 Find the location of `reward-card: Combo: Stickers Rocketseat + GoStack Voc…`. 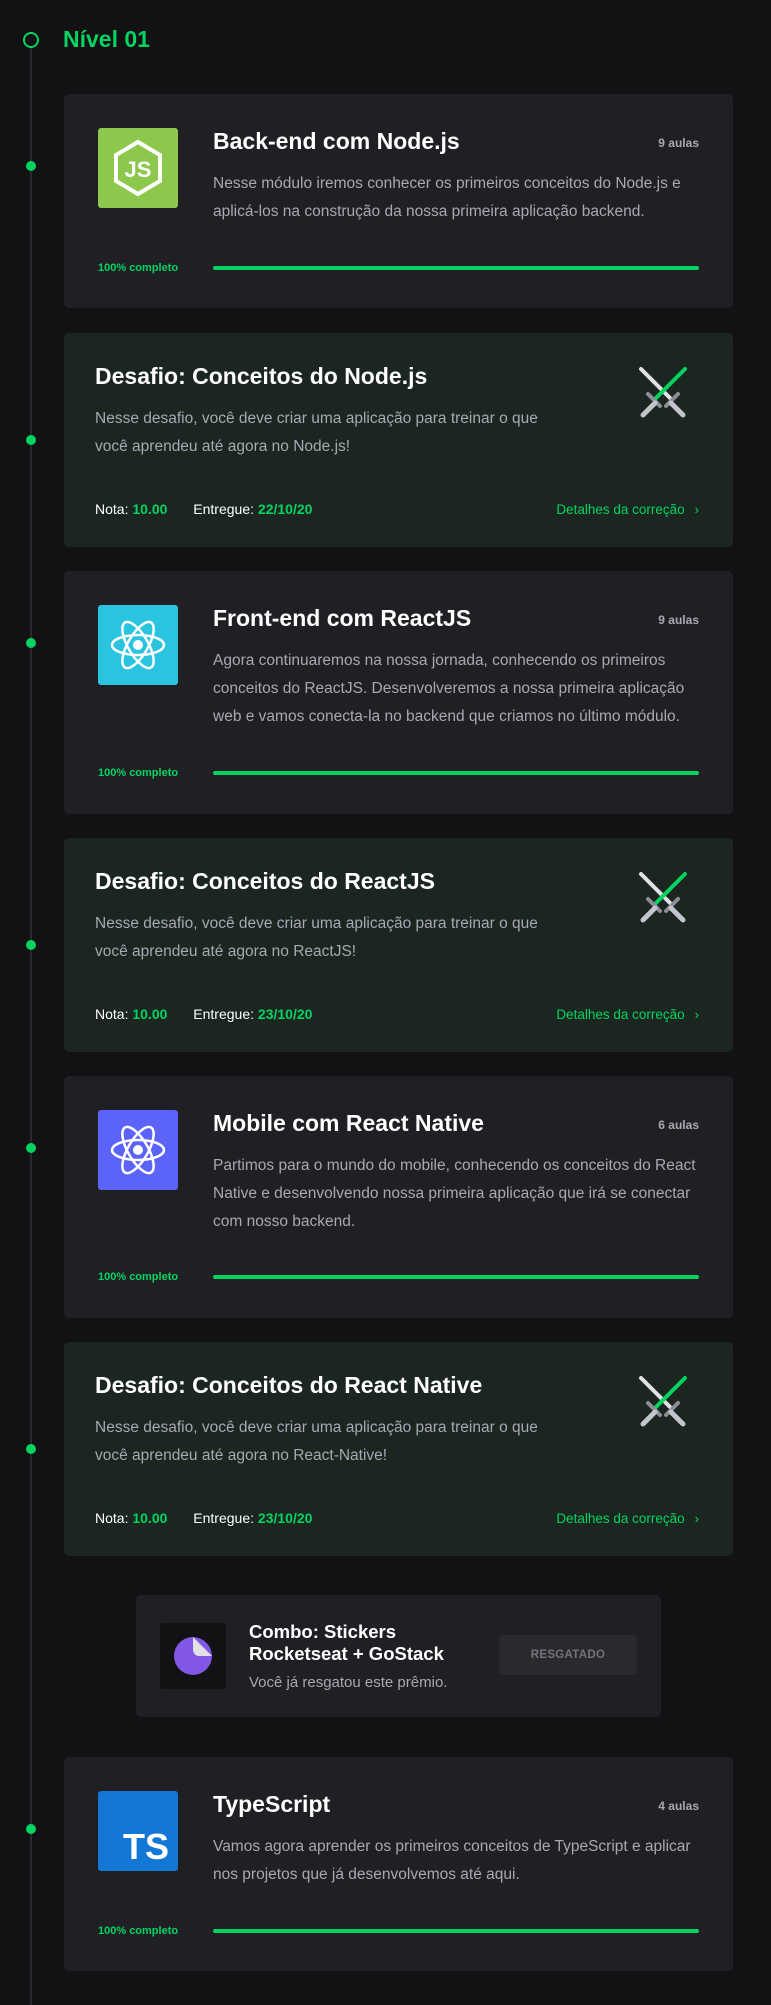

reward-card: Combo: Stickers Rocketseat + GoStack Voc… is located at coordinates (398, 1656).